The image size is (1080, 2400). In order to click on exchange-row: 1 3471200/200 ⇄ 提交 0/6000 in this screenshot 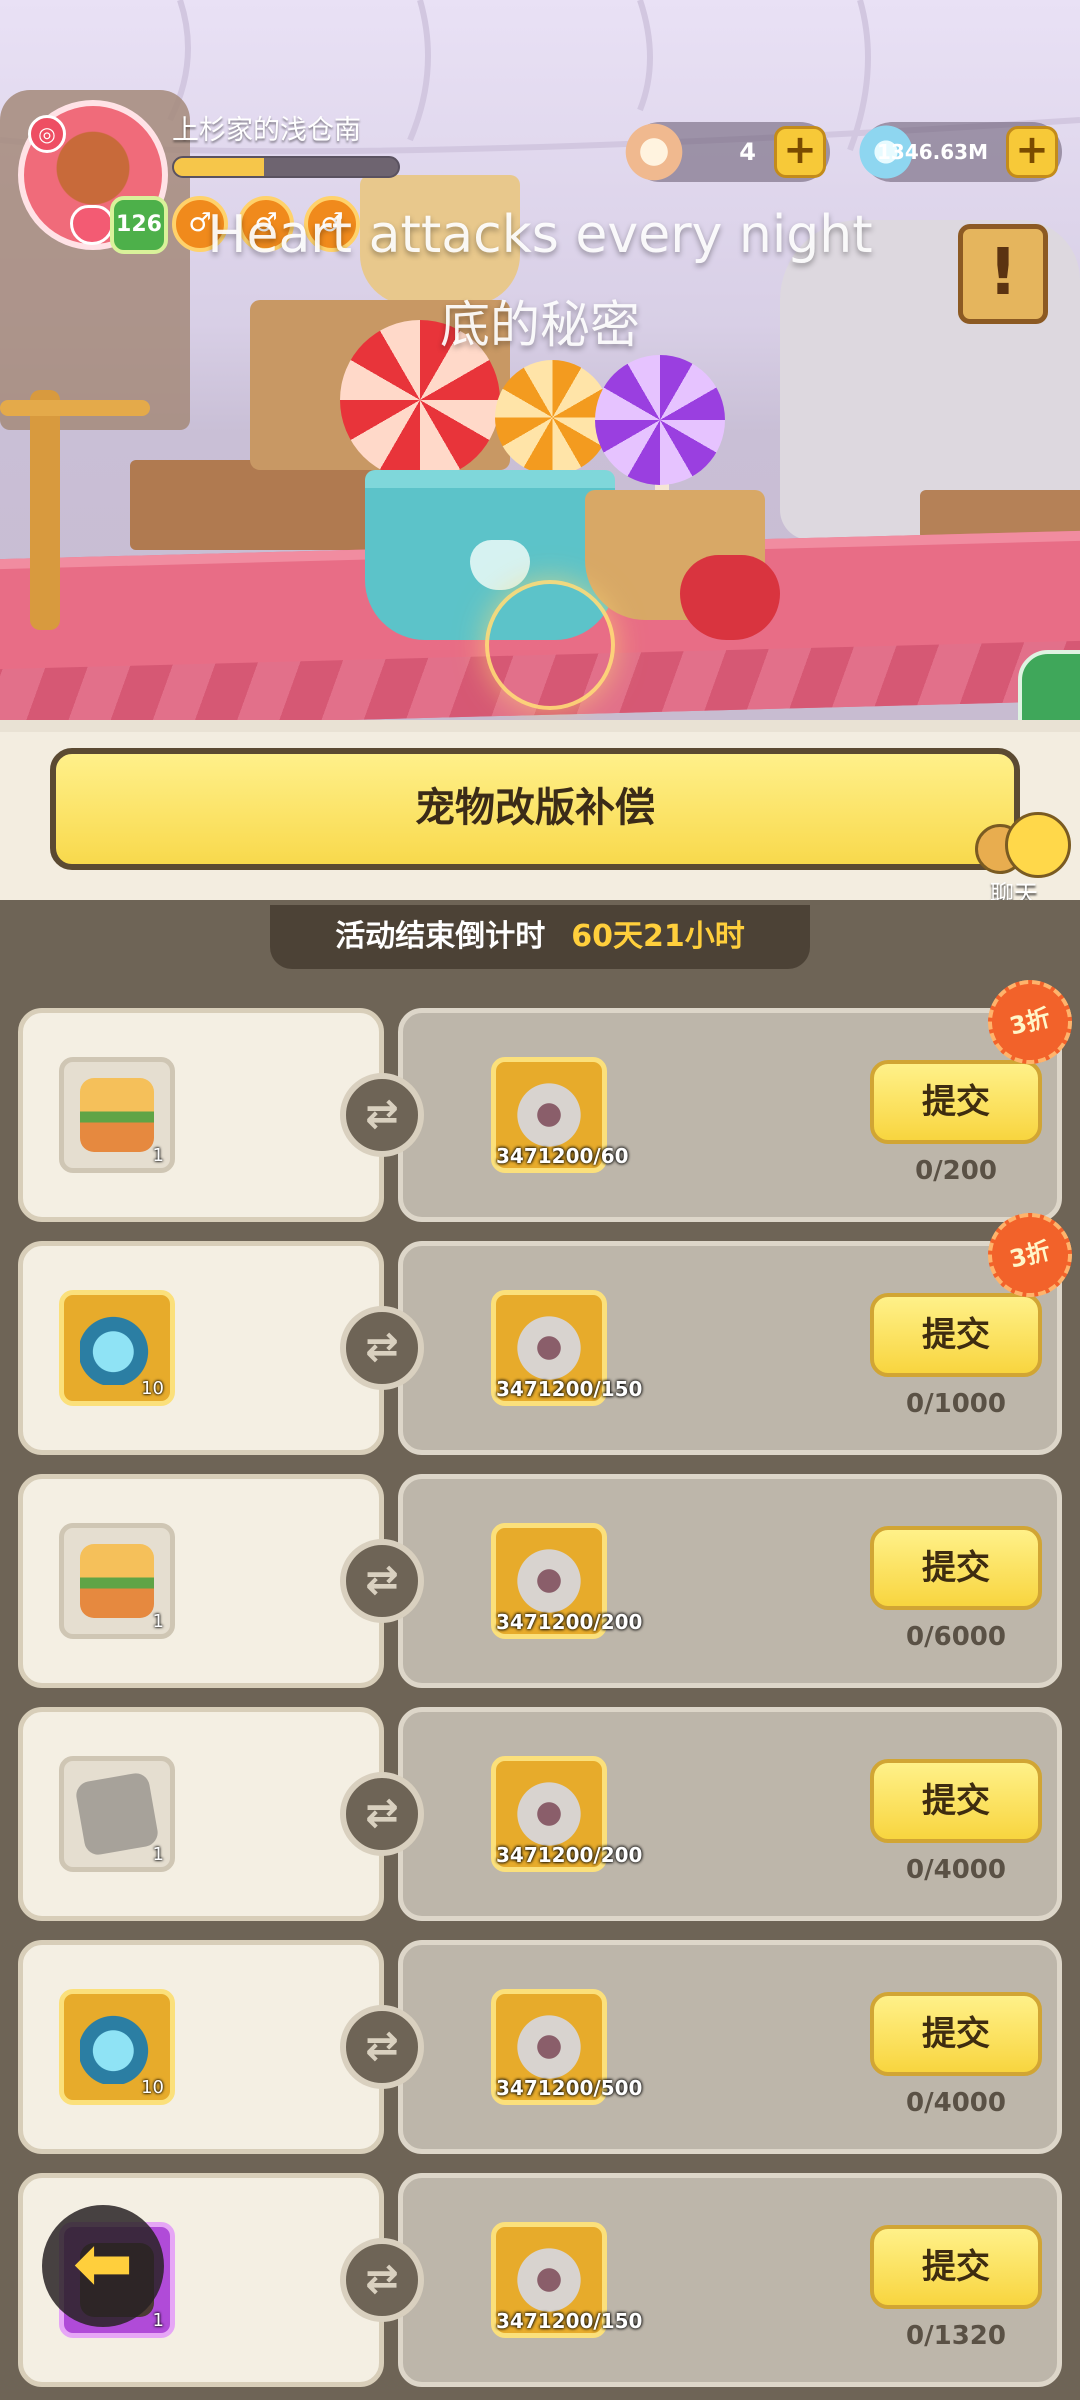, I will do `click(540, 1581)`.